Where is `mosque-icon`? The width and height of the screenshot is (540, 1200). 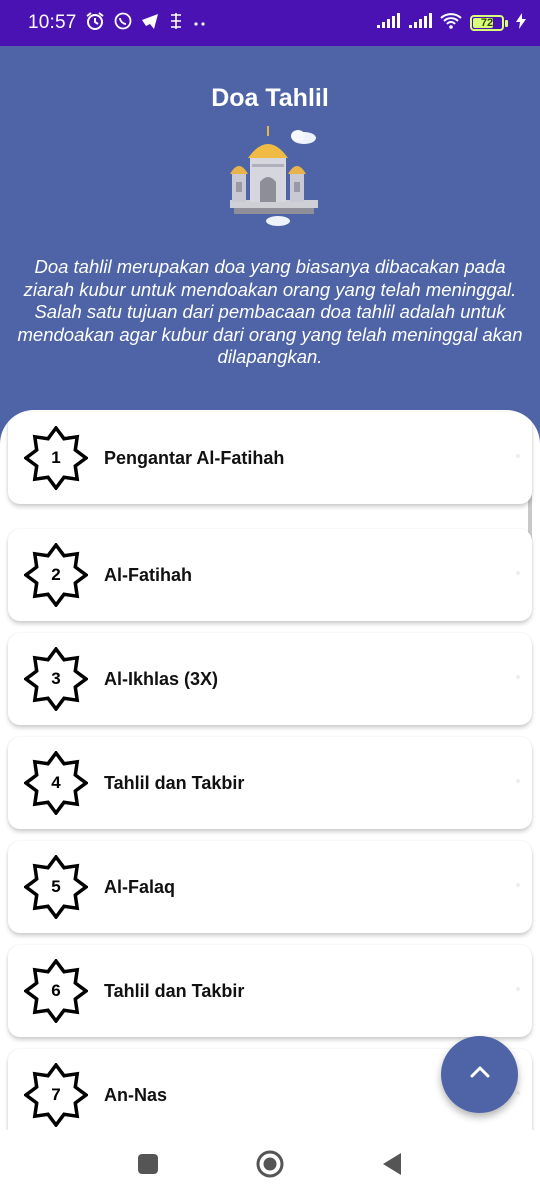 mosque-icon is located at coordinates (265, 181).